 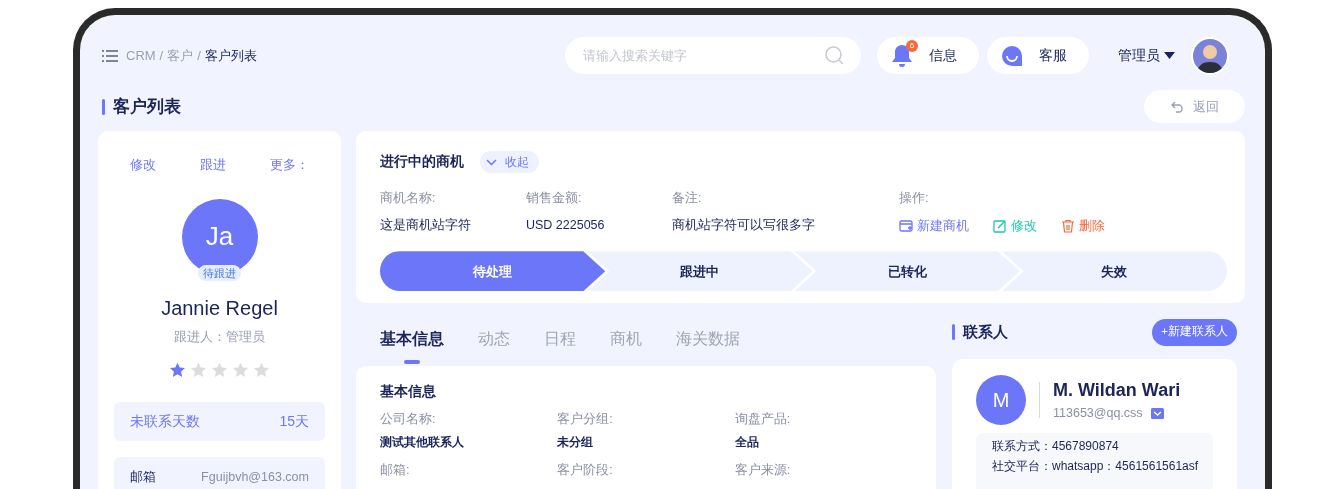 What do you see at coordinates (147, 106) in the screenshot?
I see `page-title: 客户列表` at bounding box center [147, 106].